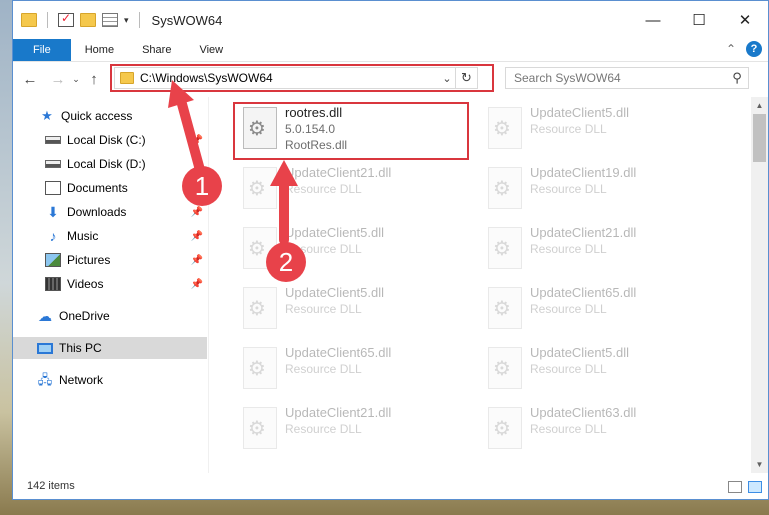 The width and height of the screenshot is (769, 515). What do you see at coordinates (110, 348) in the screenshot?
I see `sidebar-item-this-pc: This PC` at bounding box center [110, 348].